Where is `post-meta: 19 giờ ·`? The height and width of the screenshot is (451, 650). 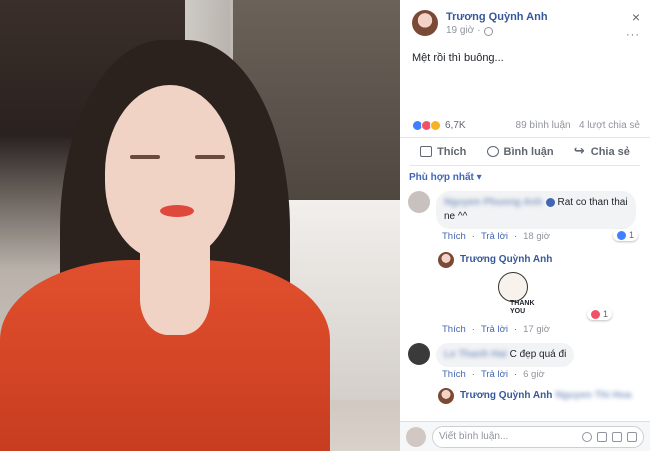
post-meta: 19 giờ · is located at coordinates (497, 31).